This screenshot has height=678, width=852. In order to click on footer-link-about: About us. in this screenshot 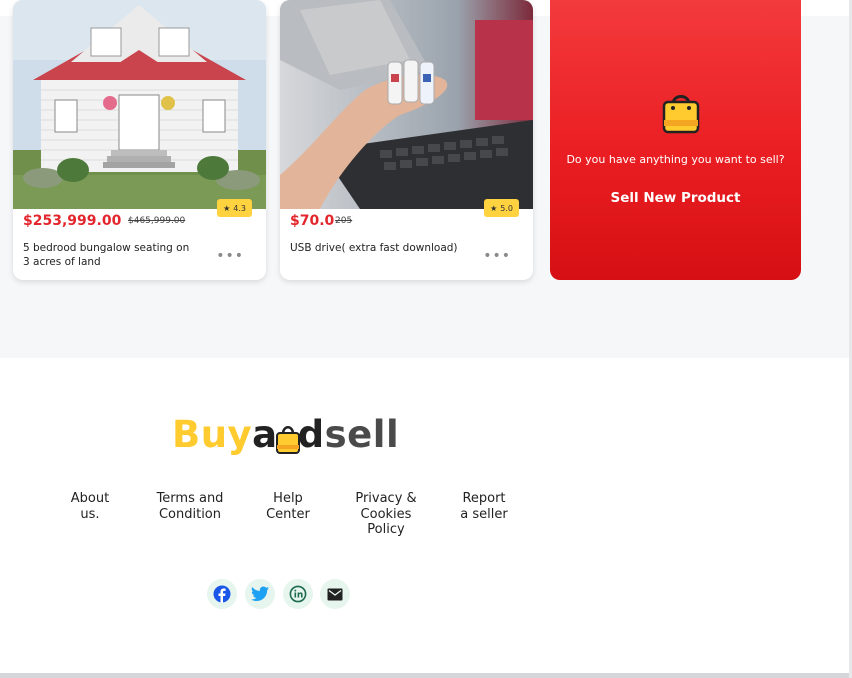, I will do `click(90, 506)`.